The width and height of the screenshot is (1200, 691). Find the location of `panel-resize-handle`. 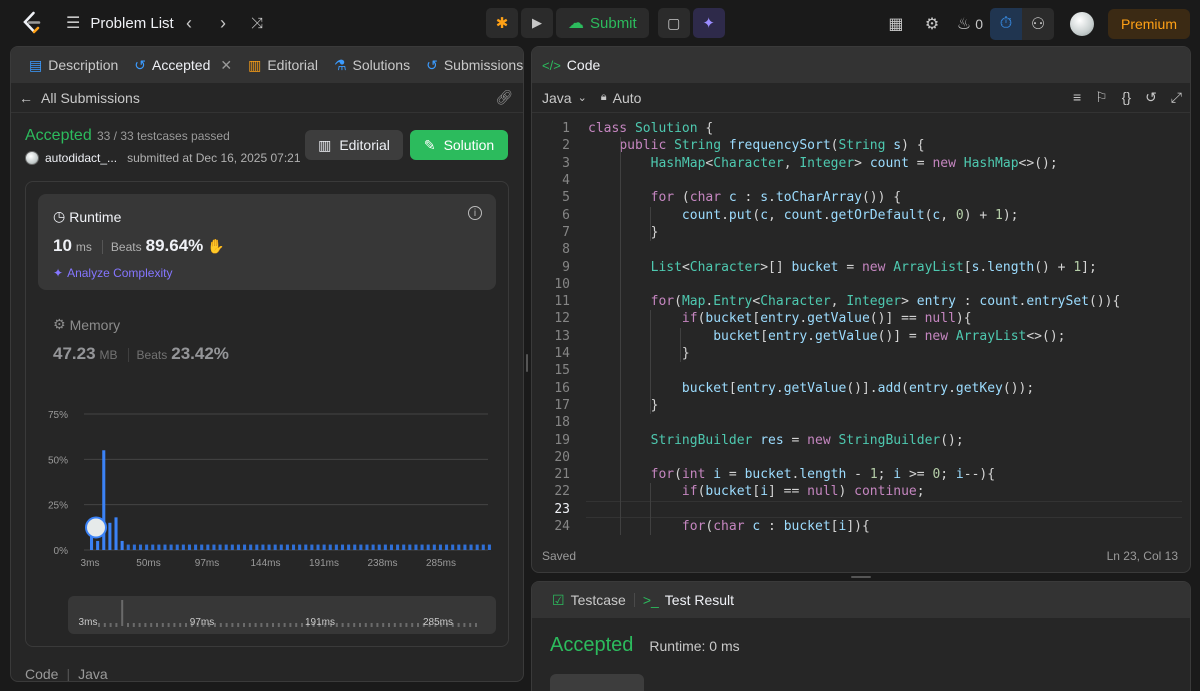

panel-resize-handle is located at coordinates (861, 577).